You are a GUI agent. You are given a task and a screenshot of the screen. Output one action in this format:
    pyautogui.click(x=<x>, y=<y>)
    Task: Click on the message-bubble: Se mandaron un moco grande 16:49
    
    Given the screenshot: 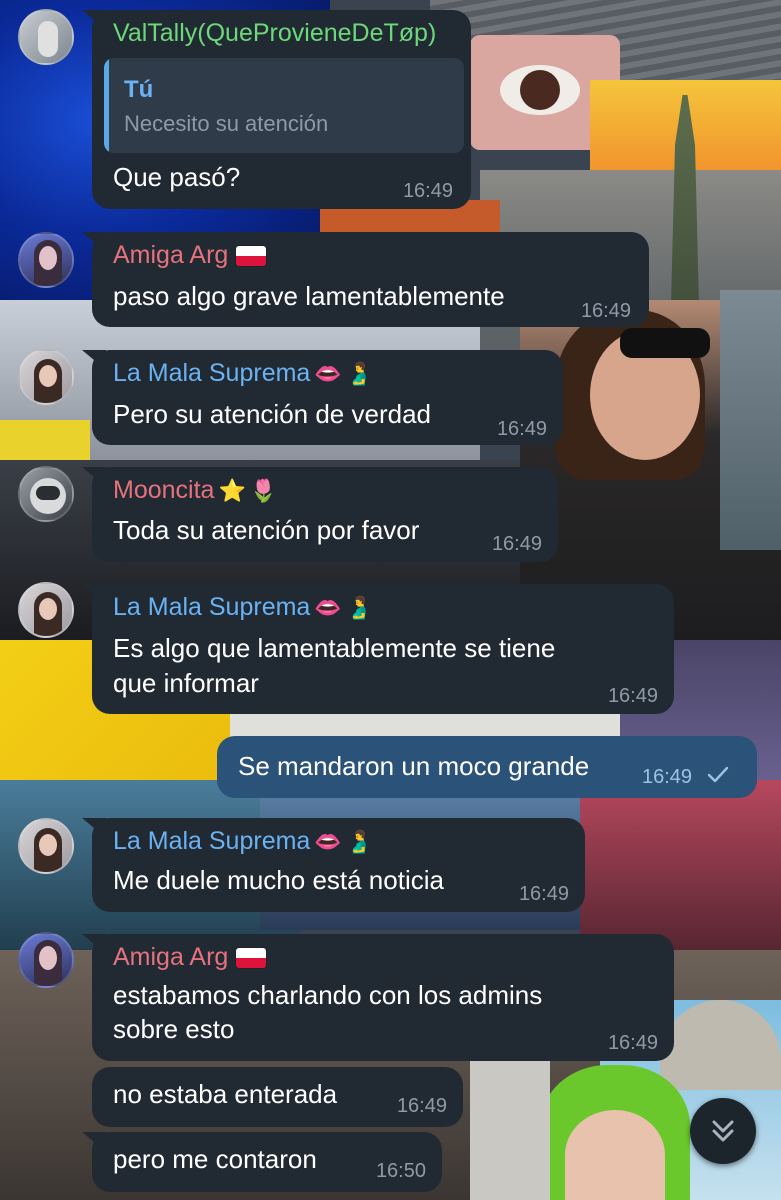 What is the action you would take?
    pyautogui.click(x=487, y=767)
    